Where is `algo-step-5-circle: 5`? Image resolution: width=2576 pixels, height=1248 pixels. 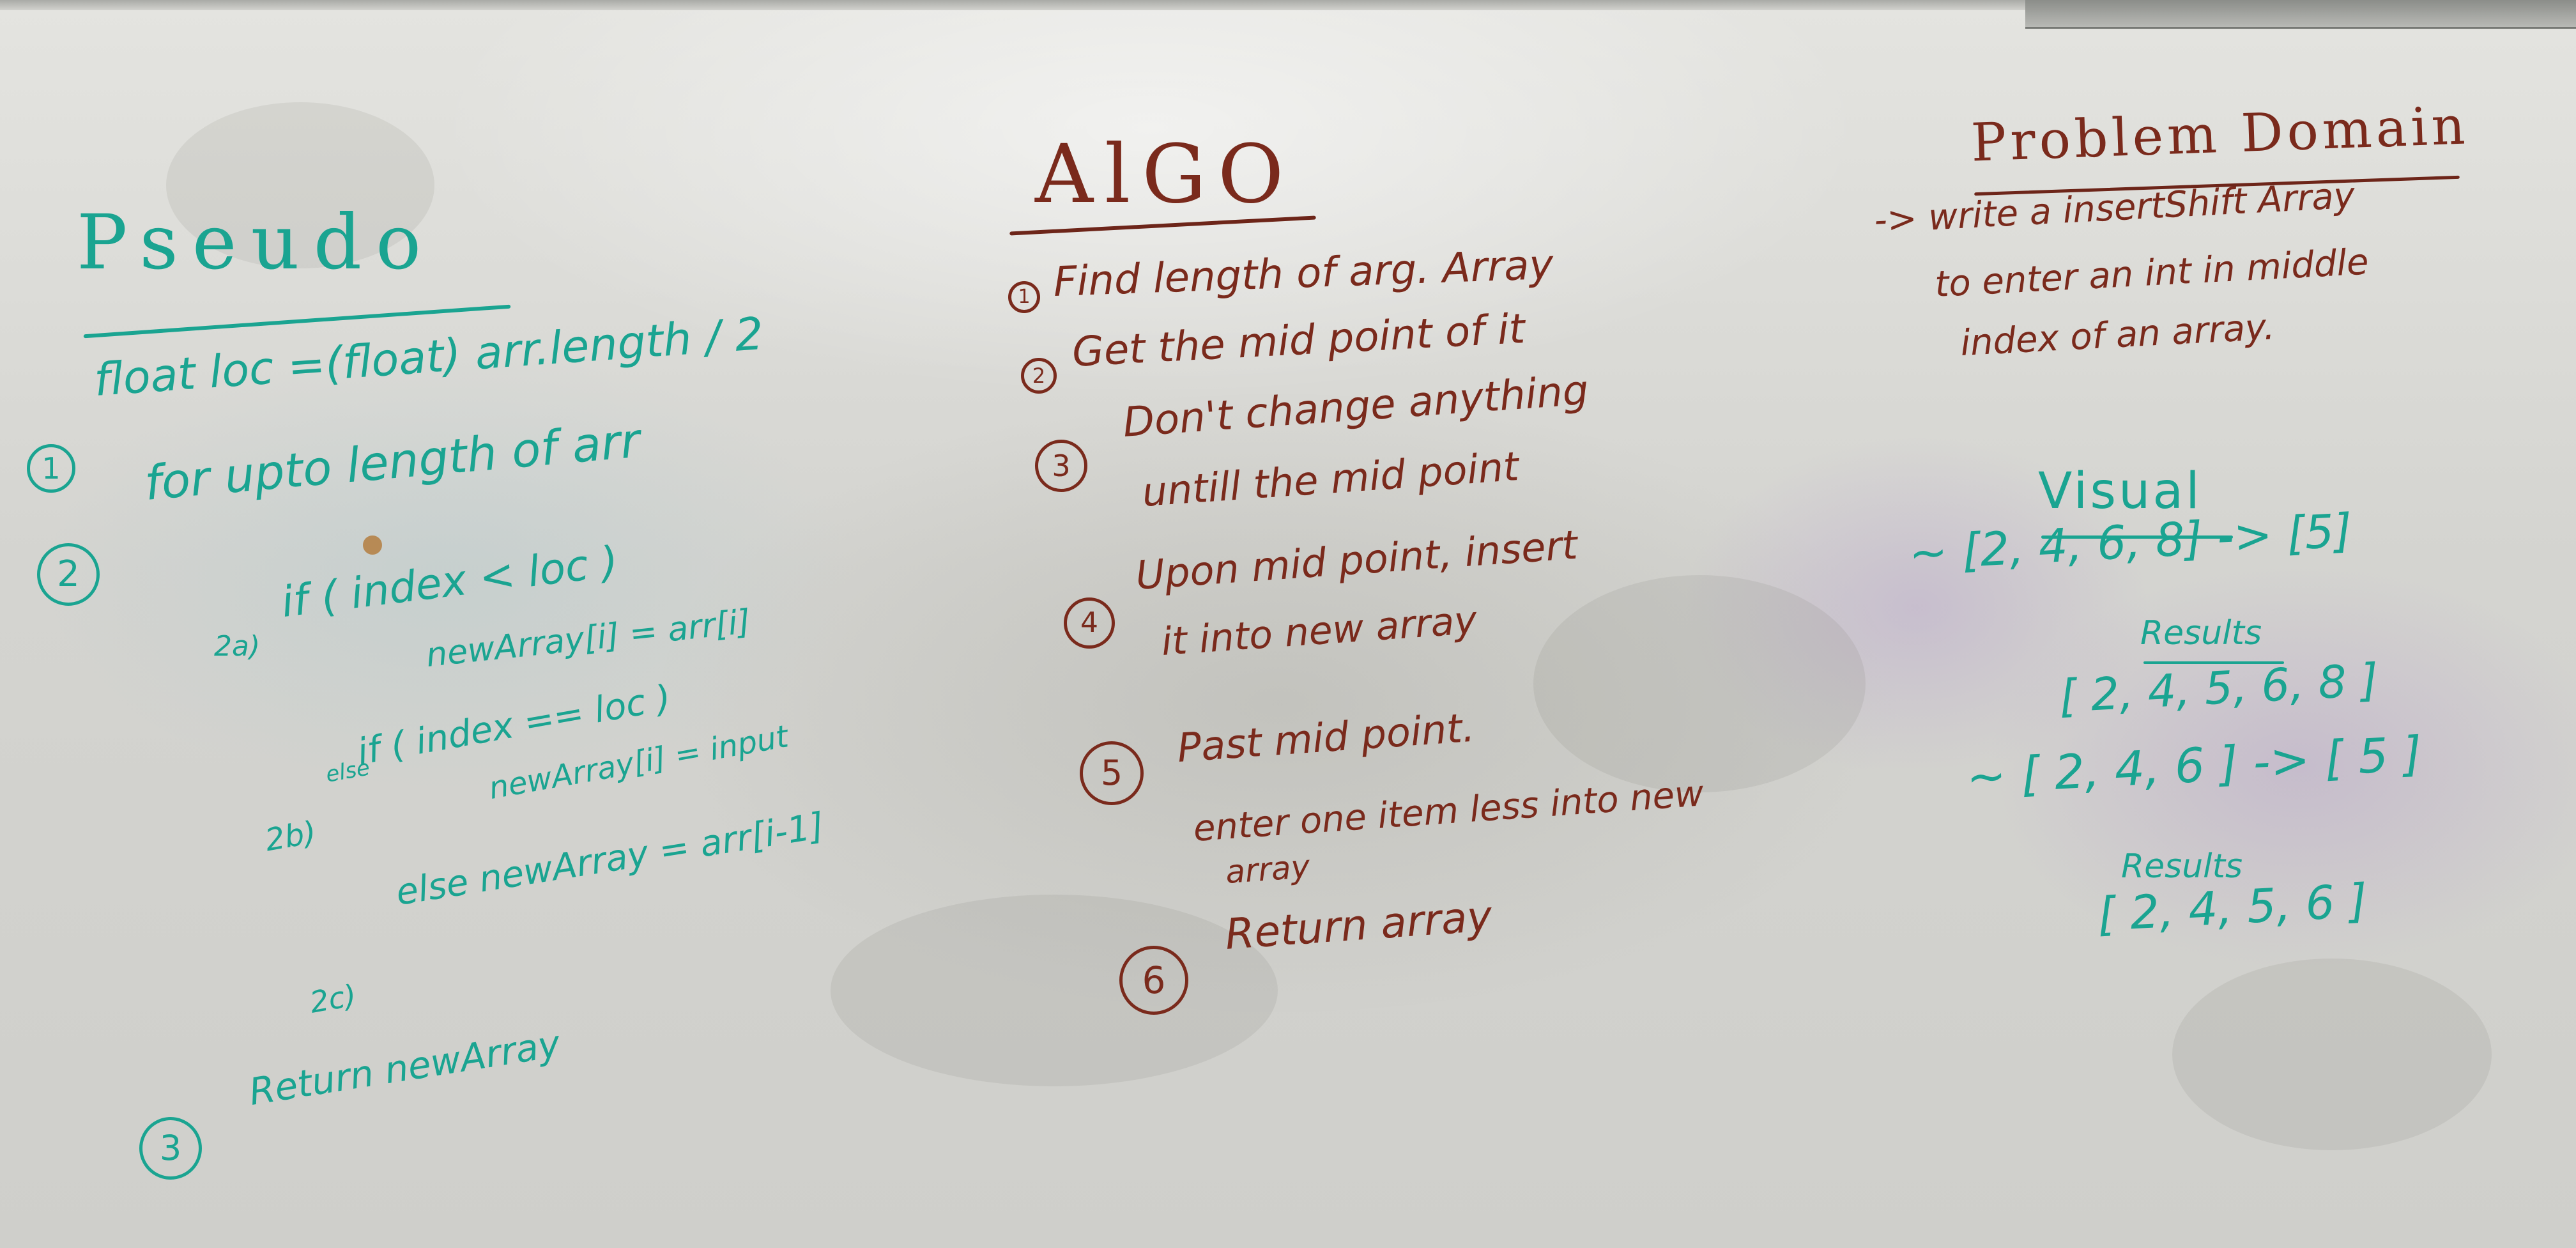
algo-step-5-circle: 5 is located at coordinates (1112, 773).